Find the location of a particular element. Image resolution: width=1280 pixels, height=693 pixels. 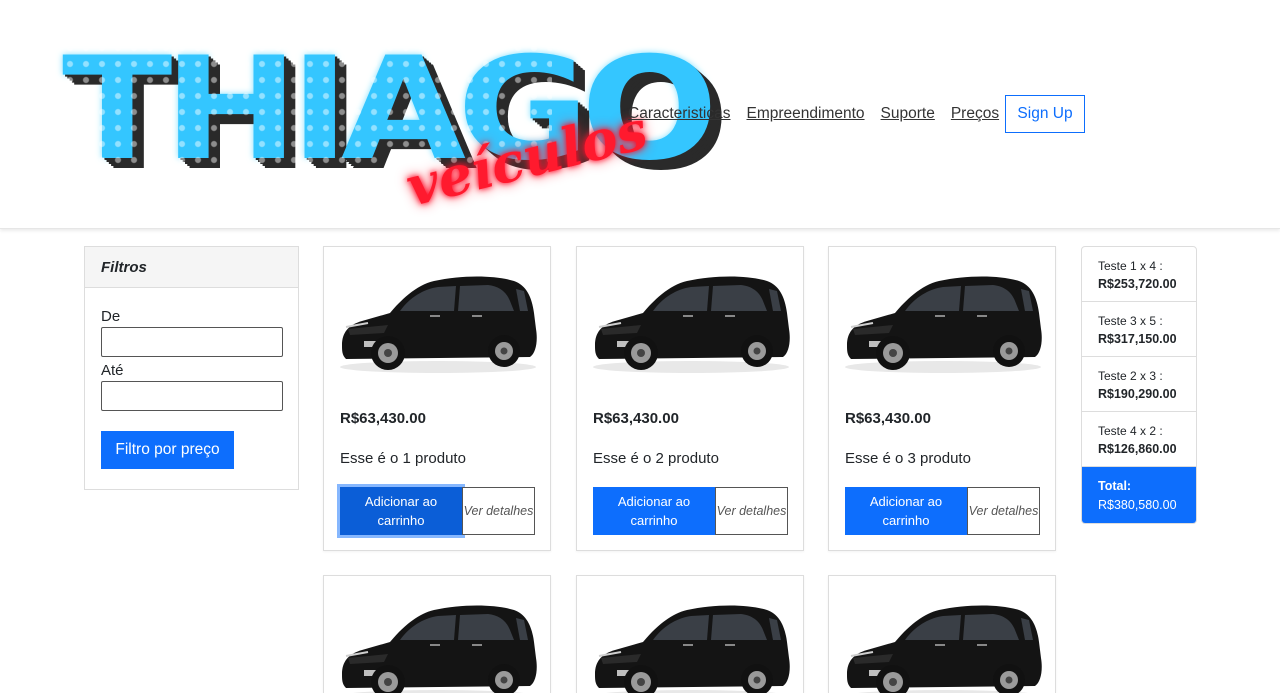

signup-button: Sign Up is located at coordinates (1045, 114).